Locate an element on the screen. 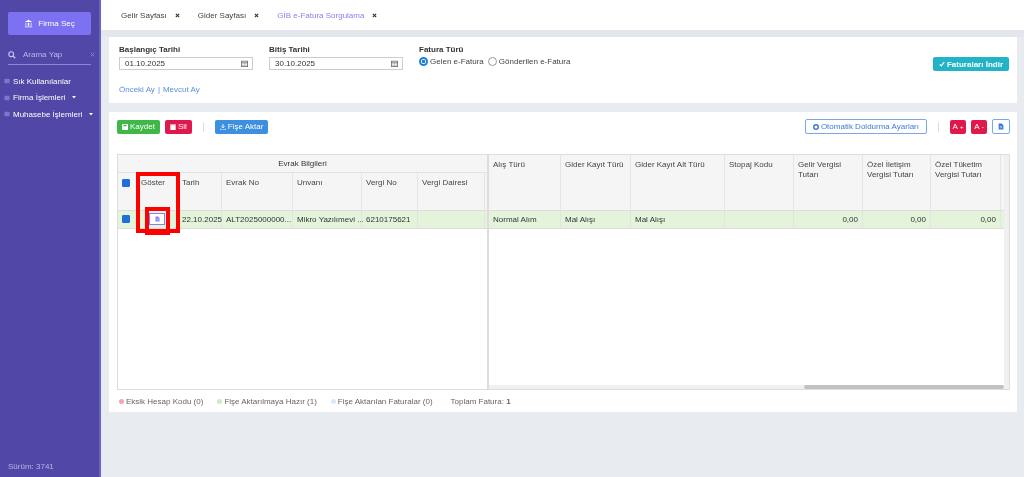  gear-icon is located at coordinates (815, 126).